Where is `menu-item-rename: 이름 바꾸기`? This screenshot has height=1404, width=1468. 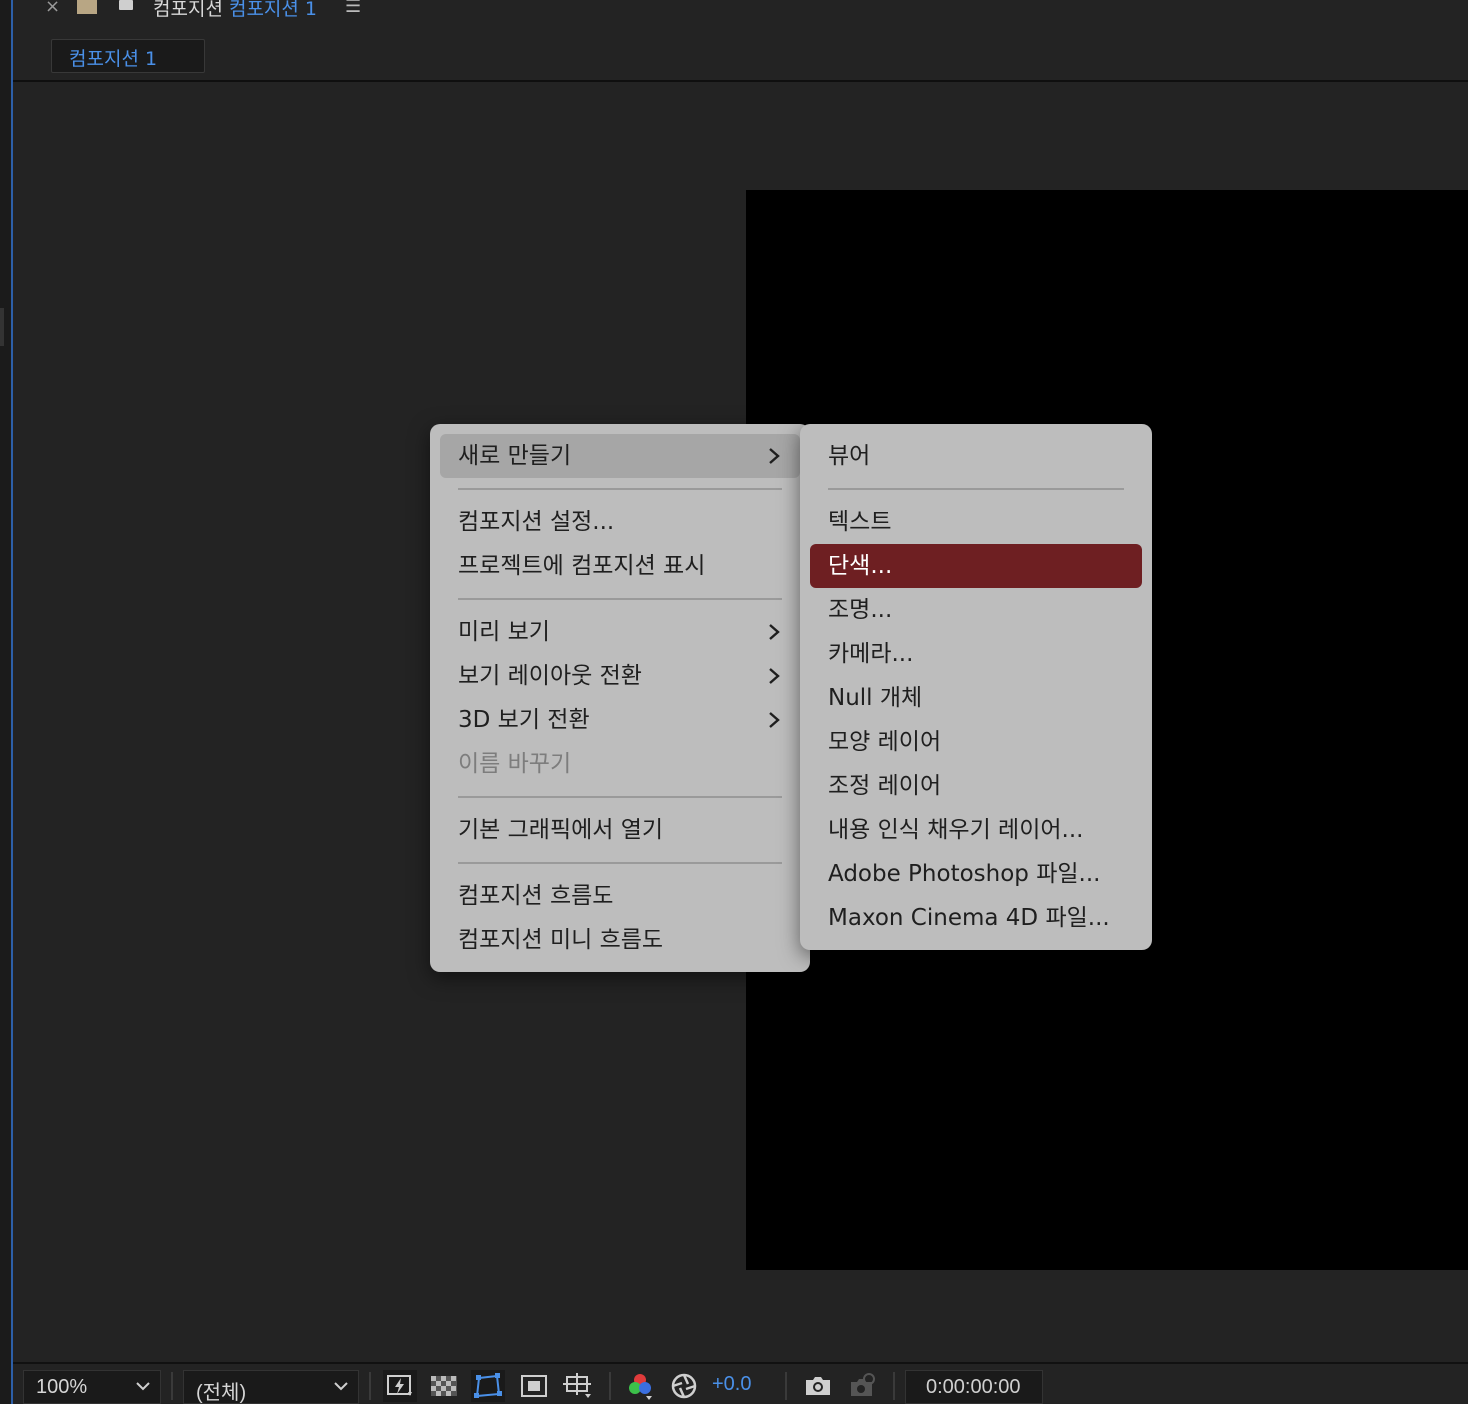 menu-item-rename: 이름 바꾸기 is located at coordinates (515, 764).